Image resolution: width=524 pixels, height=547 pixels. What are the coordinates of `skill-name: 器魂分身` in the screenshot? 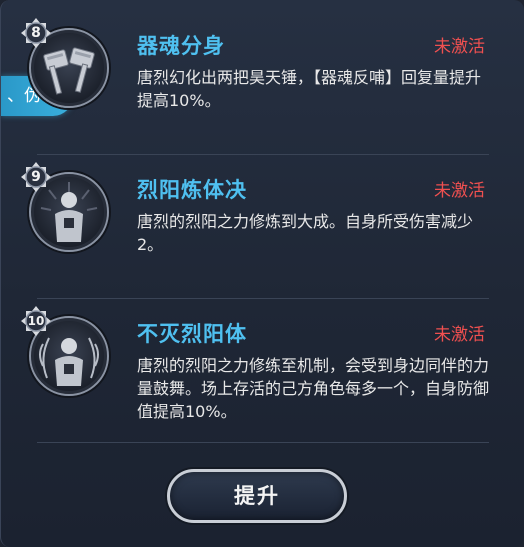 It's located at (181, 46).